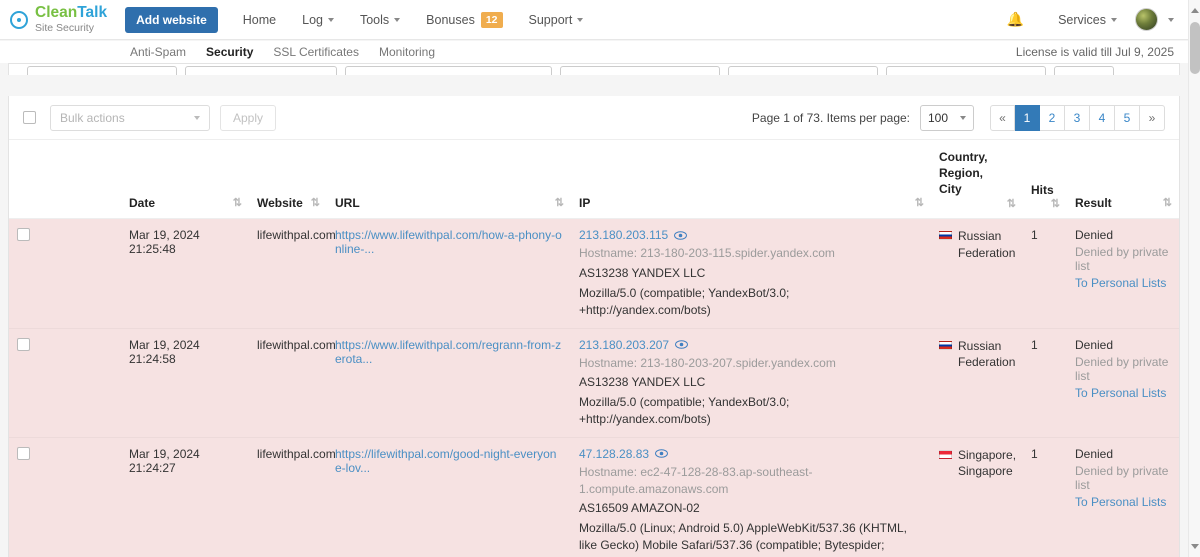 The width and height of the screenshot is (1200, 557). What do you see at coordinates (130, 117) in the screenshot?
I see `bulk-actions-select: Bulk actions` at bounding box center [130, 117].